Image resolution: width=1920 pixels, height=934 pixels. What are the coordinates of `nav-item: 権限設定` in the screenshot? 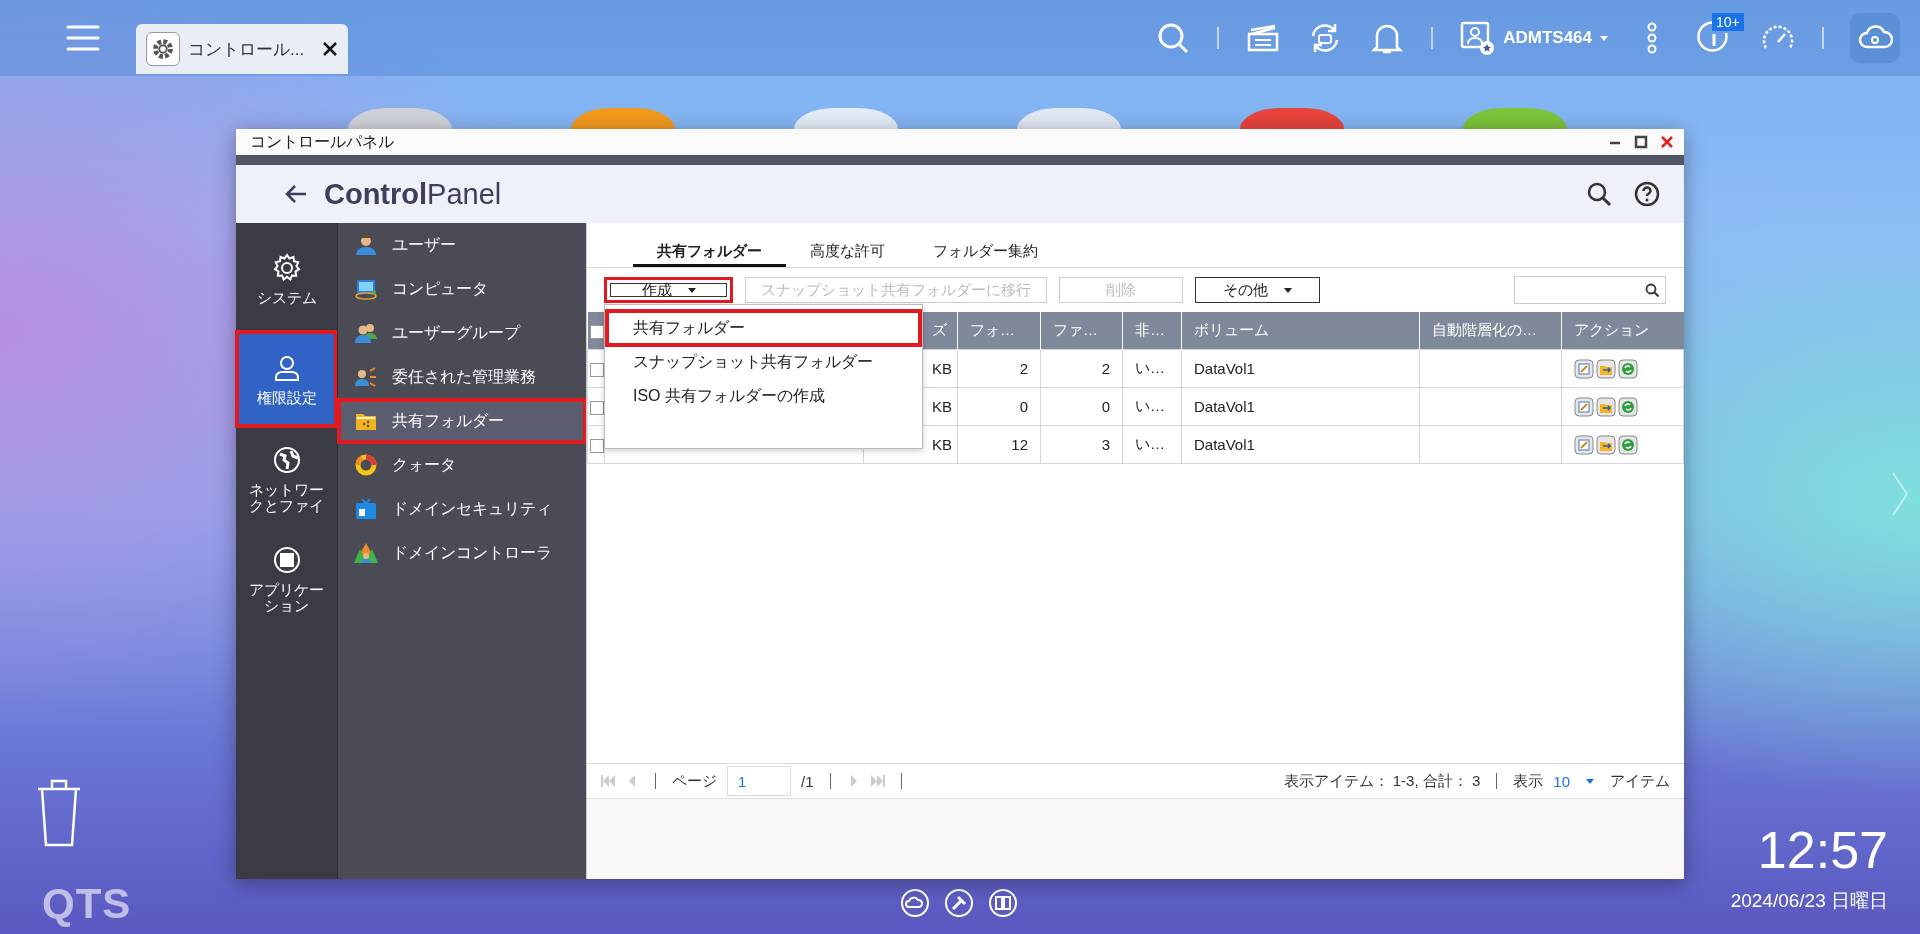 It's located at (286, 379).